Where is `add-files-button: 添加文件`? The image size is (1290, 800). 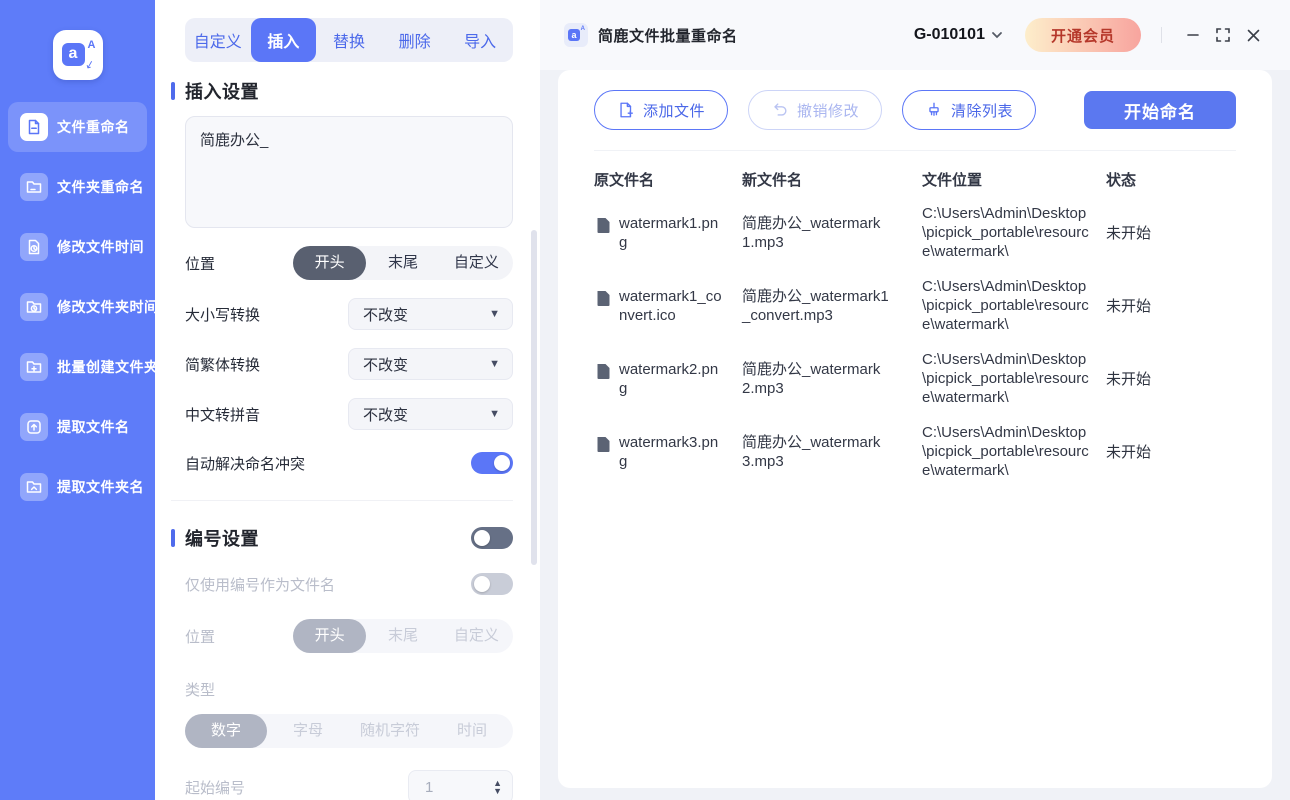
add-files-button: 添加文件 is located at coordinates (661, 110).